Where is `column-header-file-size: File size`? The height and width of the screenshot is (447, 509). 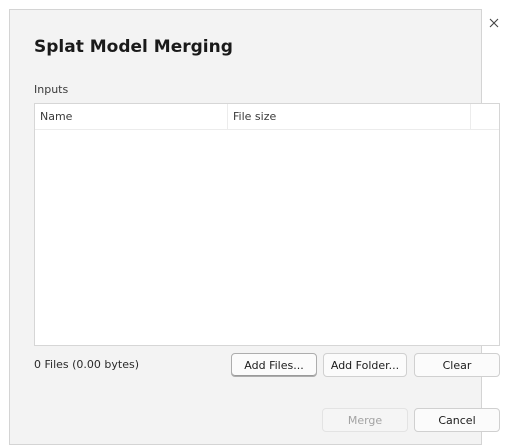
column-header-file-size: File size is located at coordinates (349, 116).